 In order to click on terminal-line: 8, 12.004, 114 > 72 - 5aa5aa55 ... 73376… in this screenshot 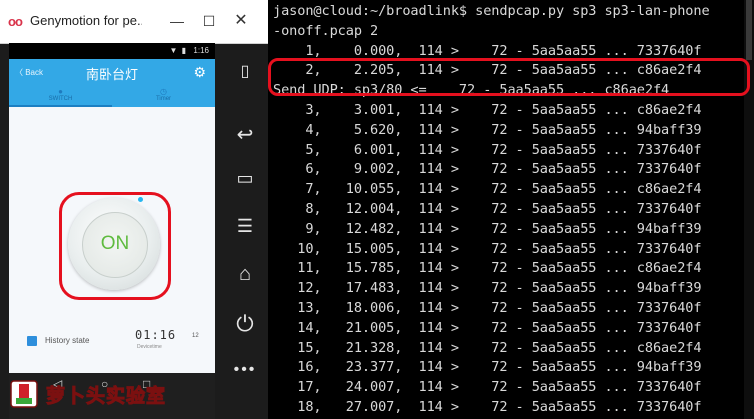, I will do `click(487, 208)`.